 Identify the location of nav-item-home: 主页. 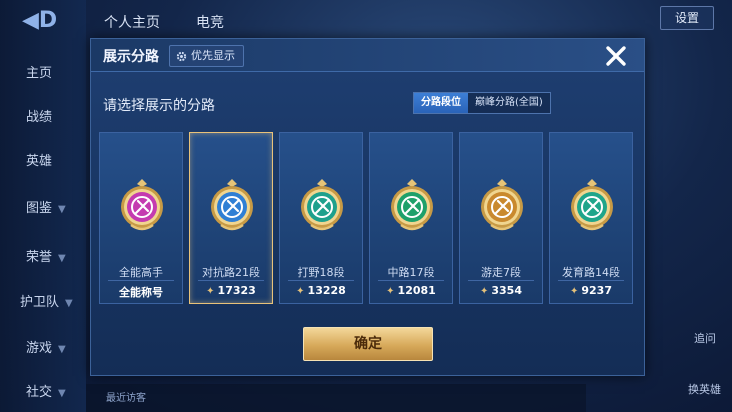
(43, 71).